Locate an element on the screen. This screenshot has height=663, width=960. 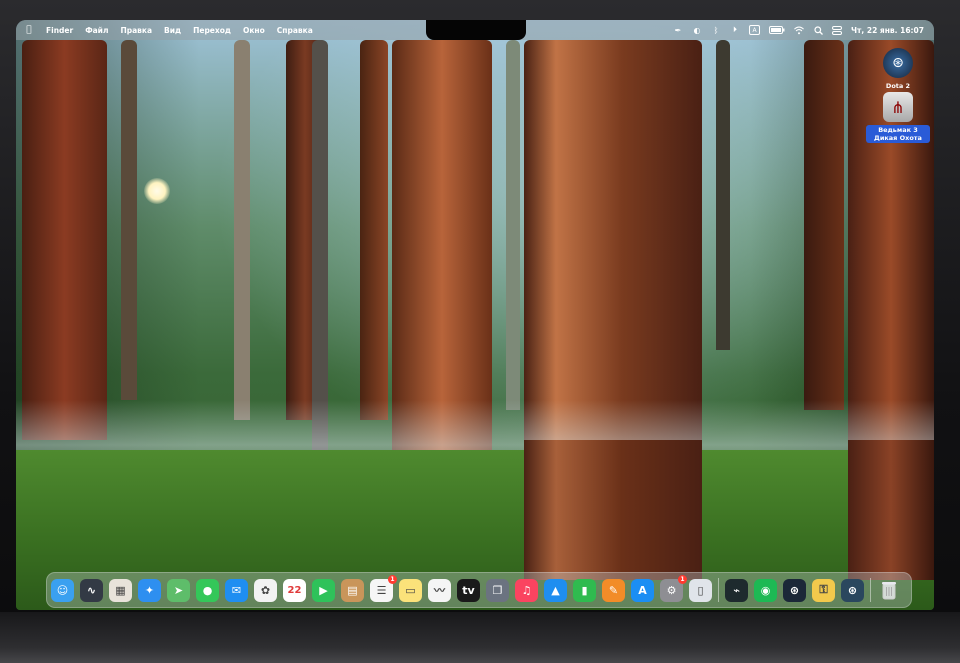
steam-alt-icon: ⊛ is located at coordinates (852, 590).